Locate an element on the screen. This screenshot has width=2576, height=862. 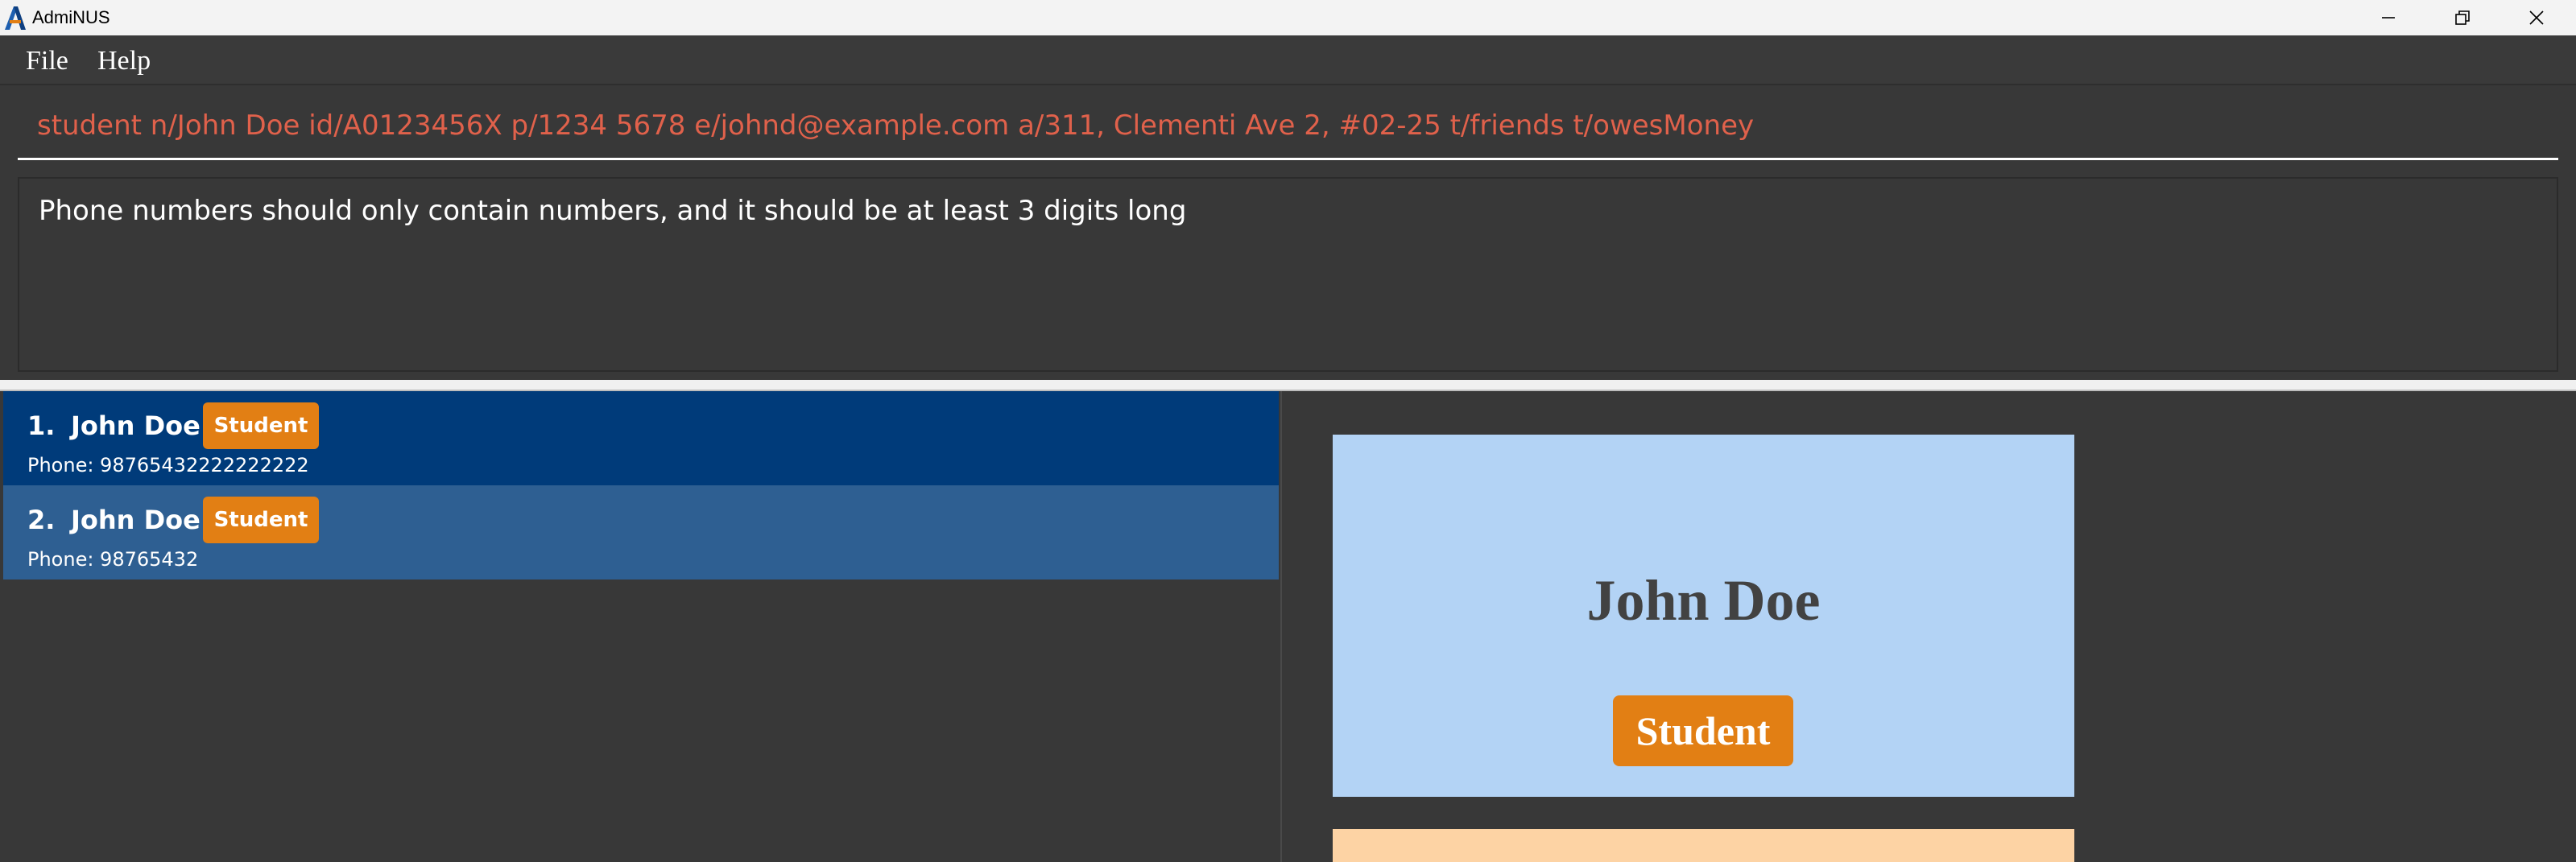
menu-bar: File Help is located at coordinates (1288, 60).